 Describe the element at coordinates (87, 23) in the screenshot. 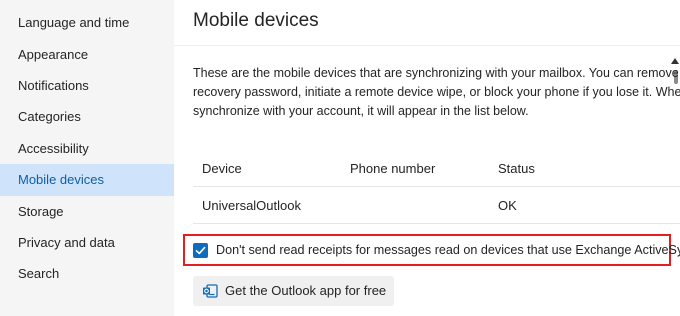

I see `sidebar-item-language-and-time: Language and time` at that location.